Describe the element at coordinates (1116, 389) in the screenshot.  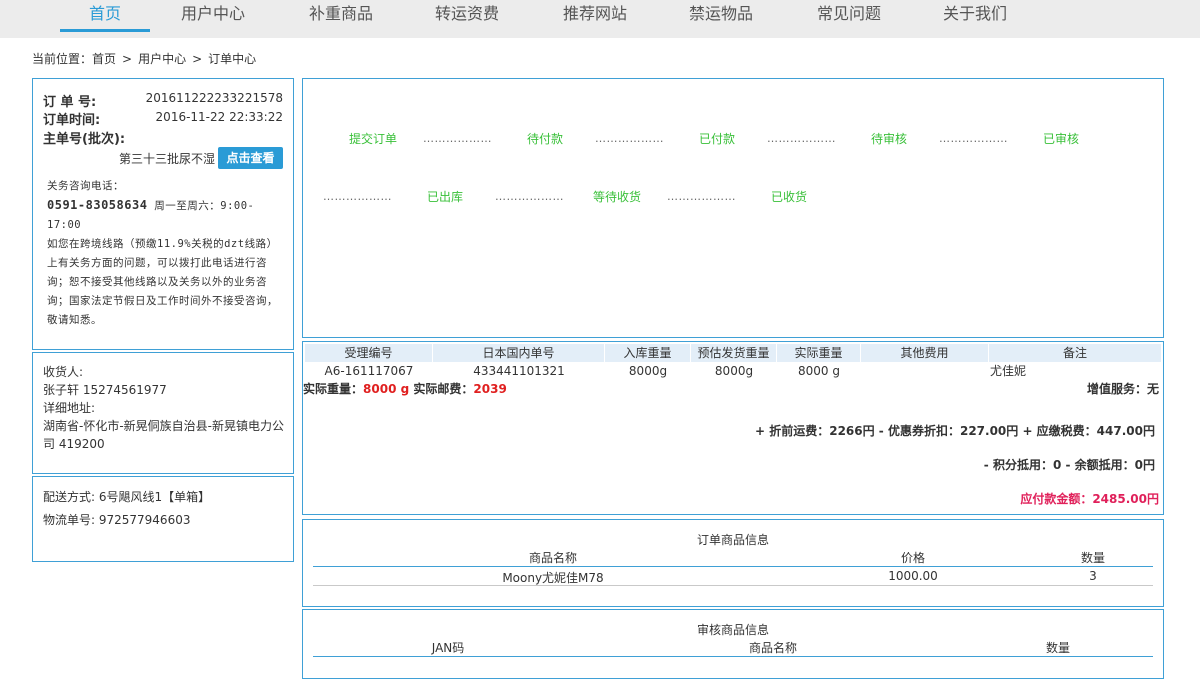
I see `value-added-label: 增值服务：` at that location.